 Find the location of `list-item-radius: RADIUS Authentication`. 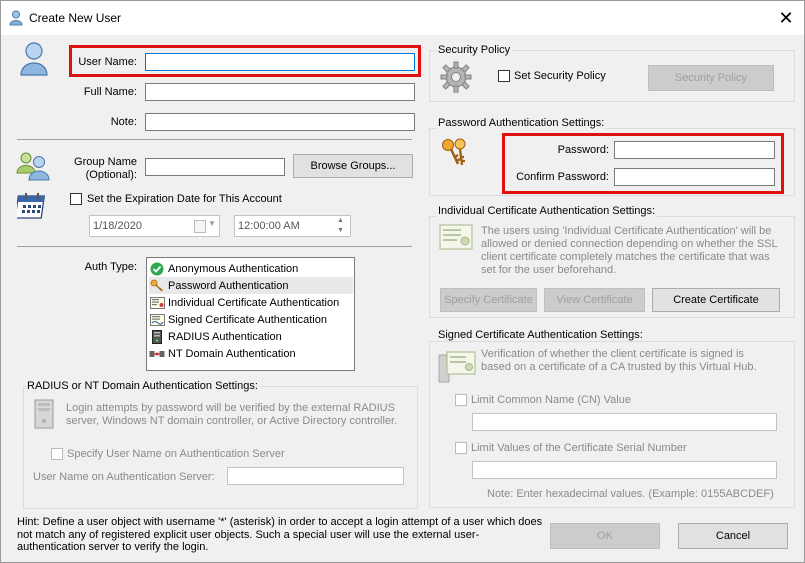

list-item-radius: RADIUS Authentication is located at coordinates (251, 336).